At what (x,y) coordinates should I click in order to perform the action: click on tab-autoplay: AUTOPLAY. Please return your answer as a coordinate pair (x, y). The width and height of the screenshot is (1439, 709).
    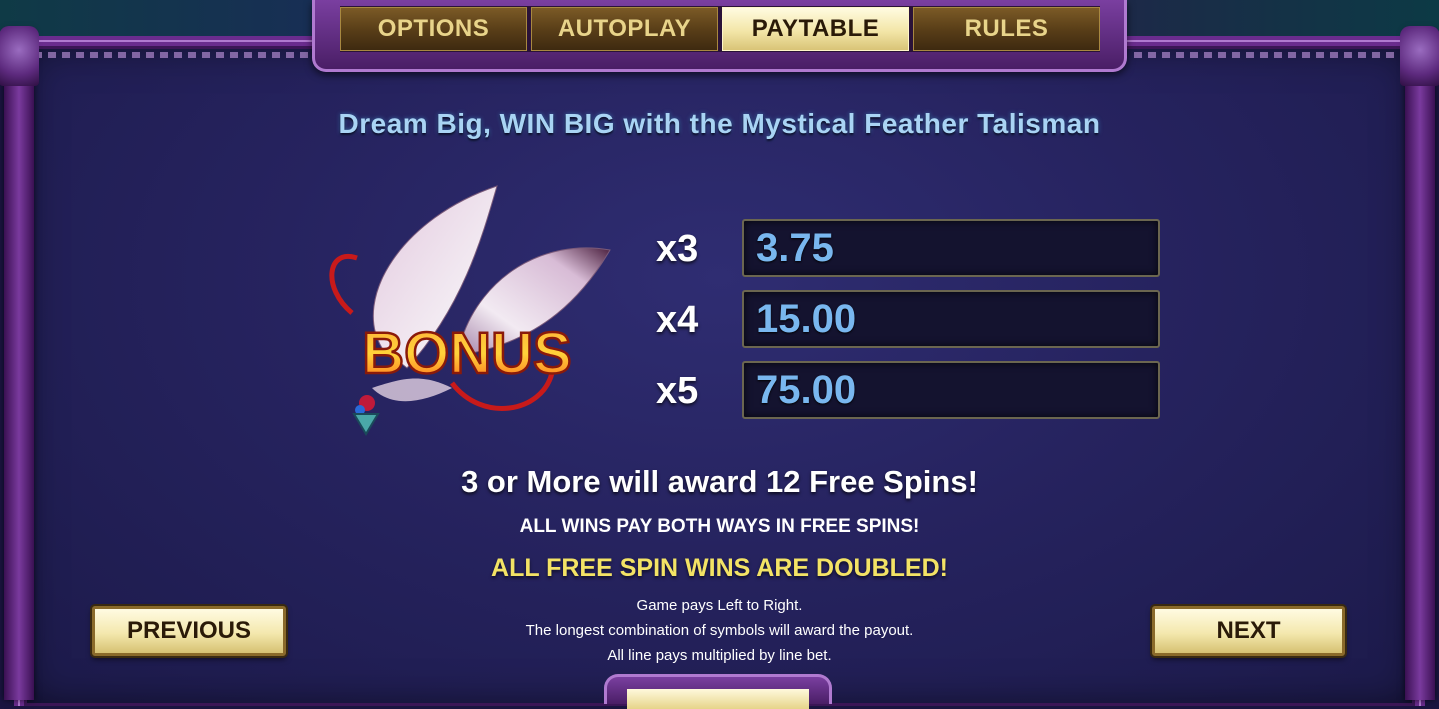
    Looking at the image, I should click on (624, 29).